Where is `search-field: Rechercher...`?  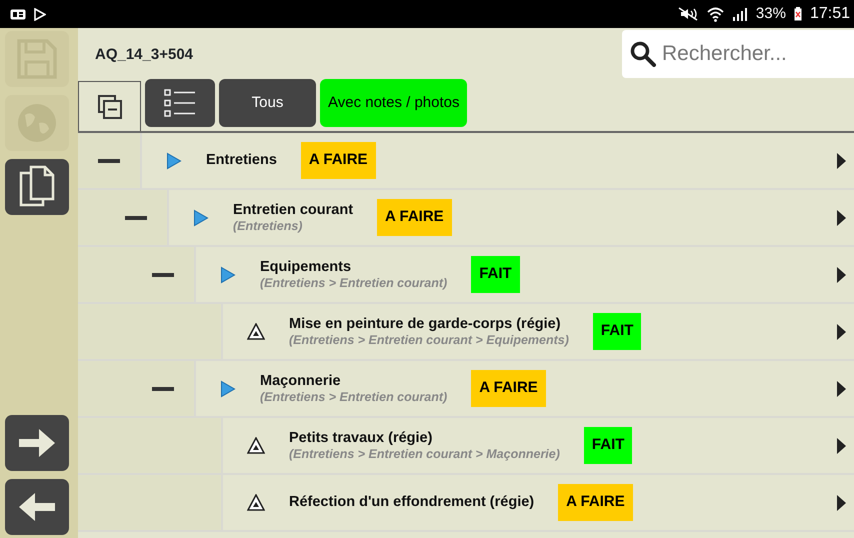 search-field: Rechercher... is located at coordinates (750, 54).